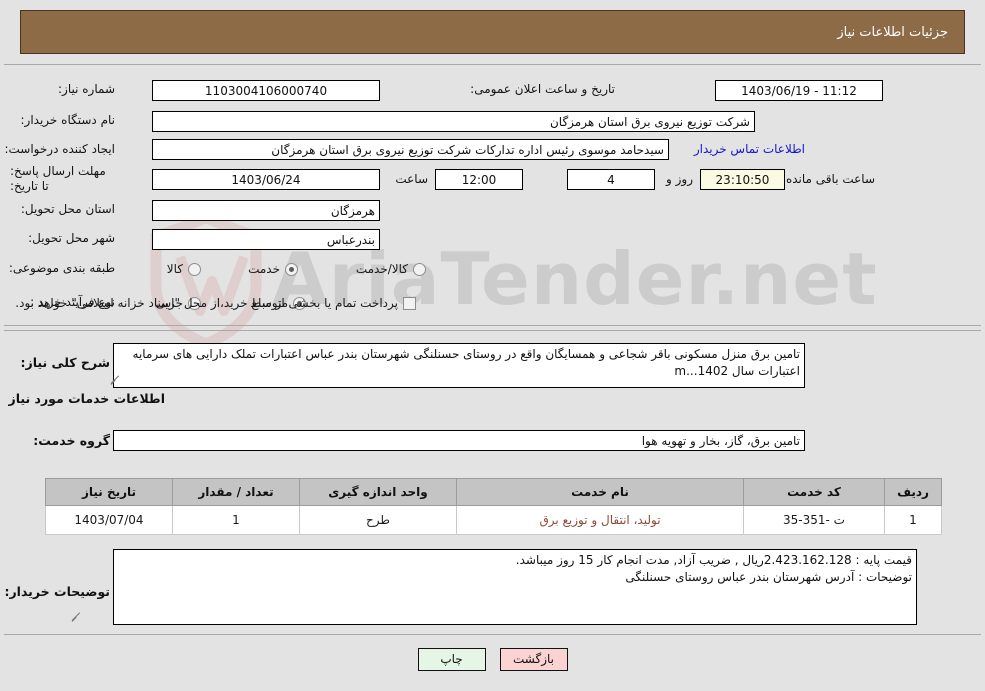 Image resolution: width=985 pixels, height=691 pixels. What do you see at coordinates (109, 520) in the screenshot?
I see `cell-need-date: 1403/07/04` at bounding box center [109, 520].